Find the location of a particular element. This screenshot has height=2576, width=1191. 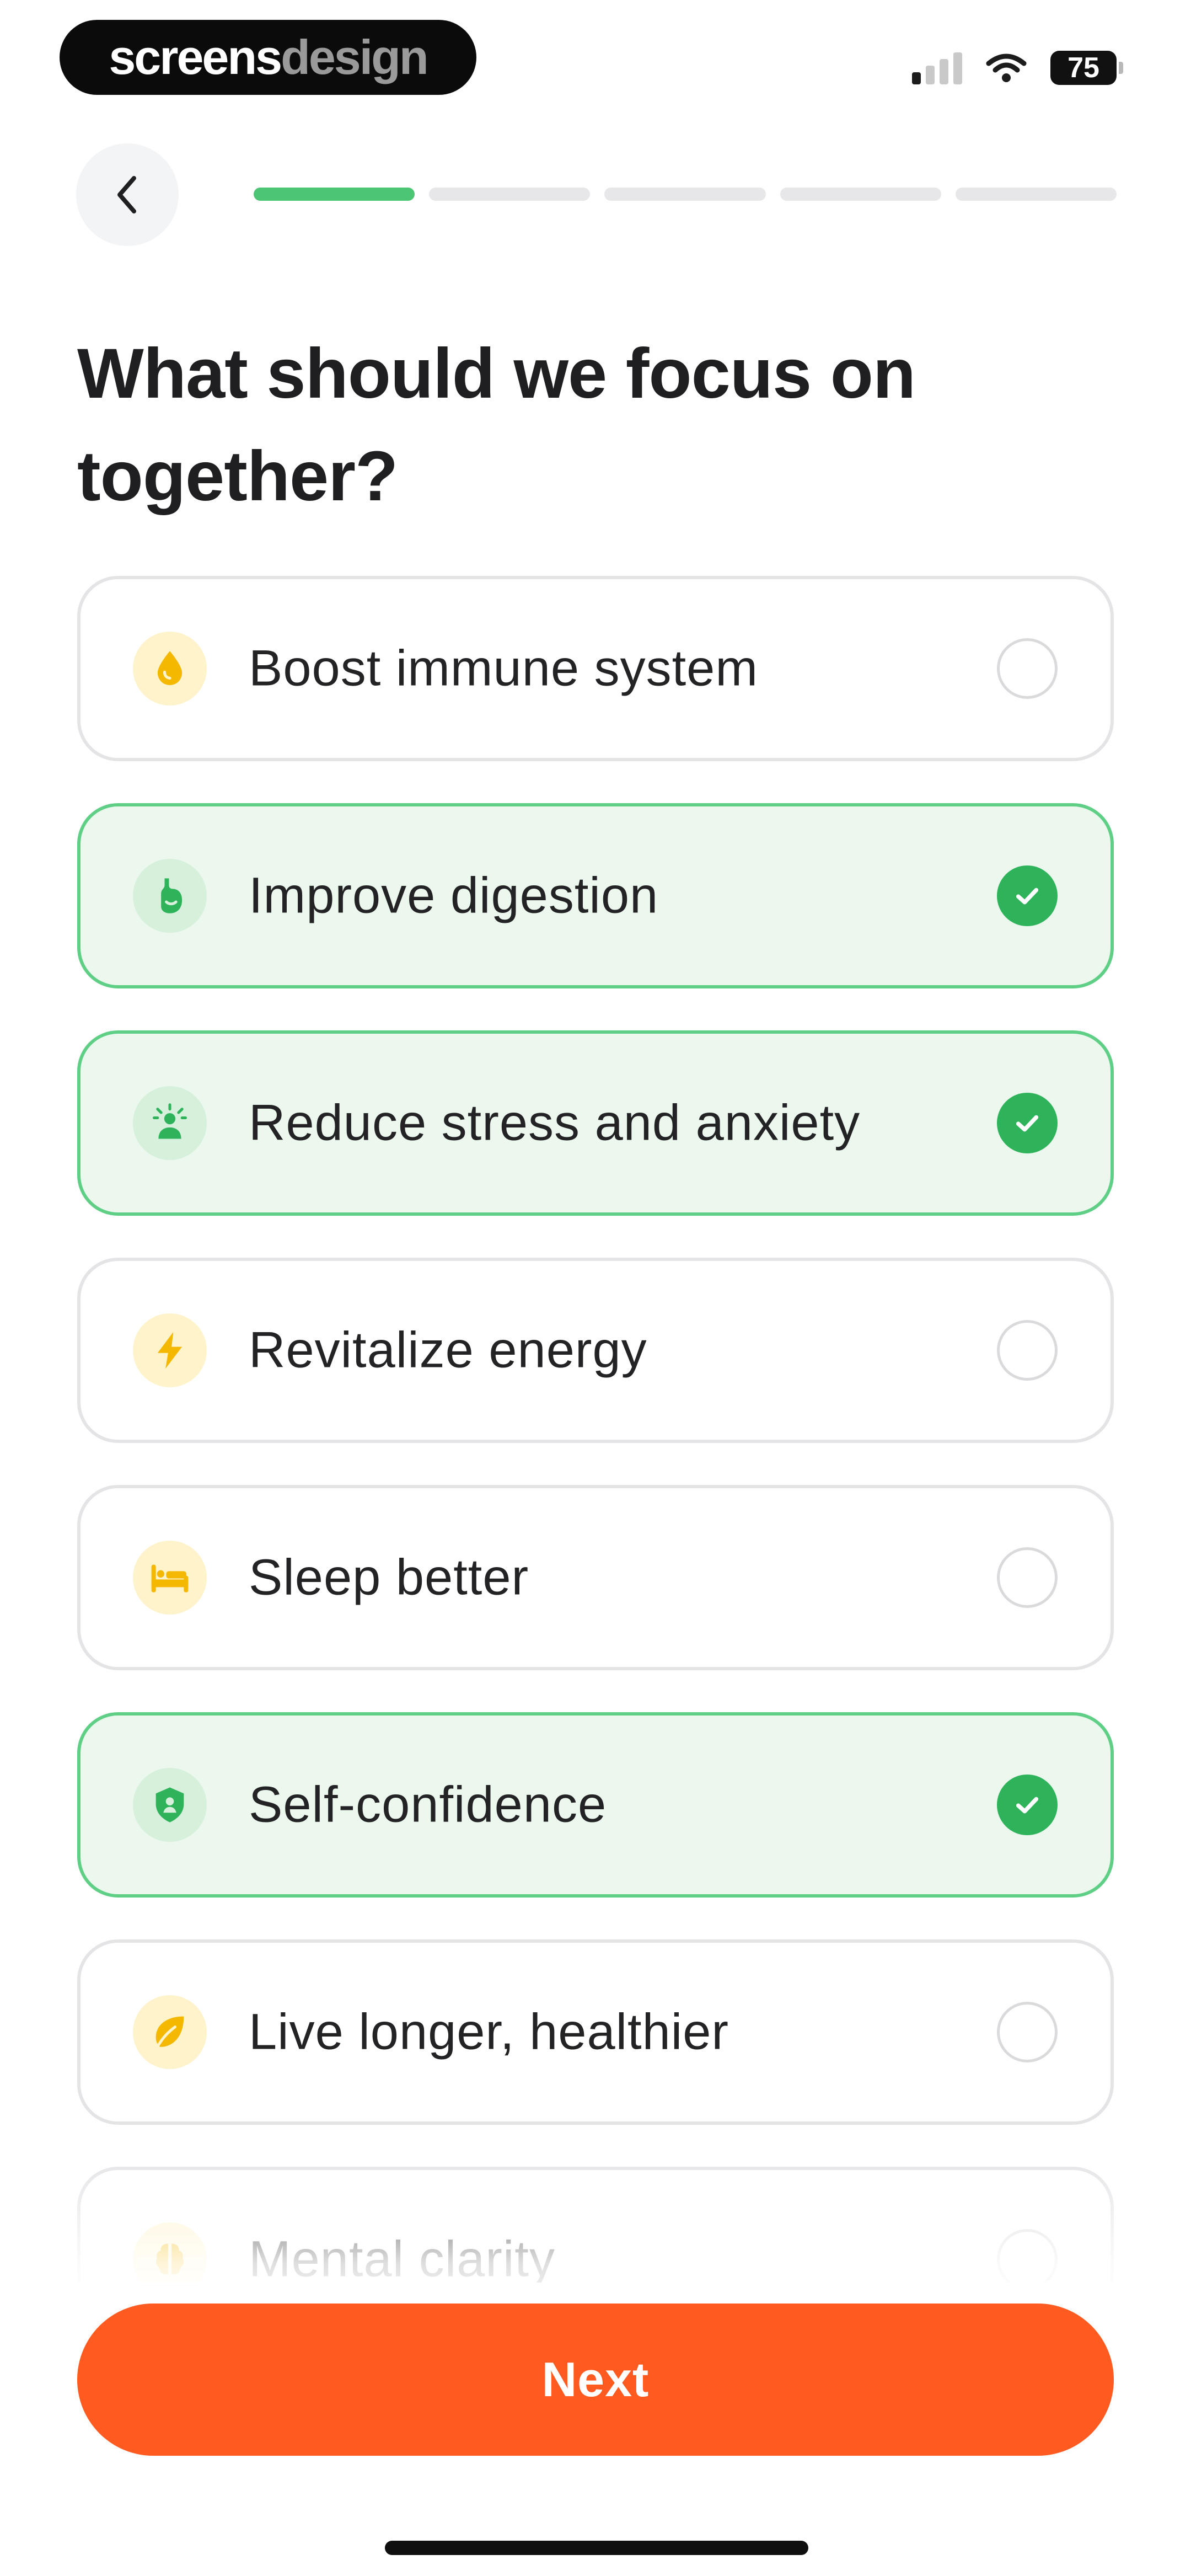

option-label: Live longer, healthier is located at coordinates (489, 2031).